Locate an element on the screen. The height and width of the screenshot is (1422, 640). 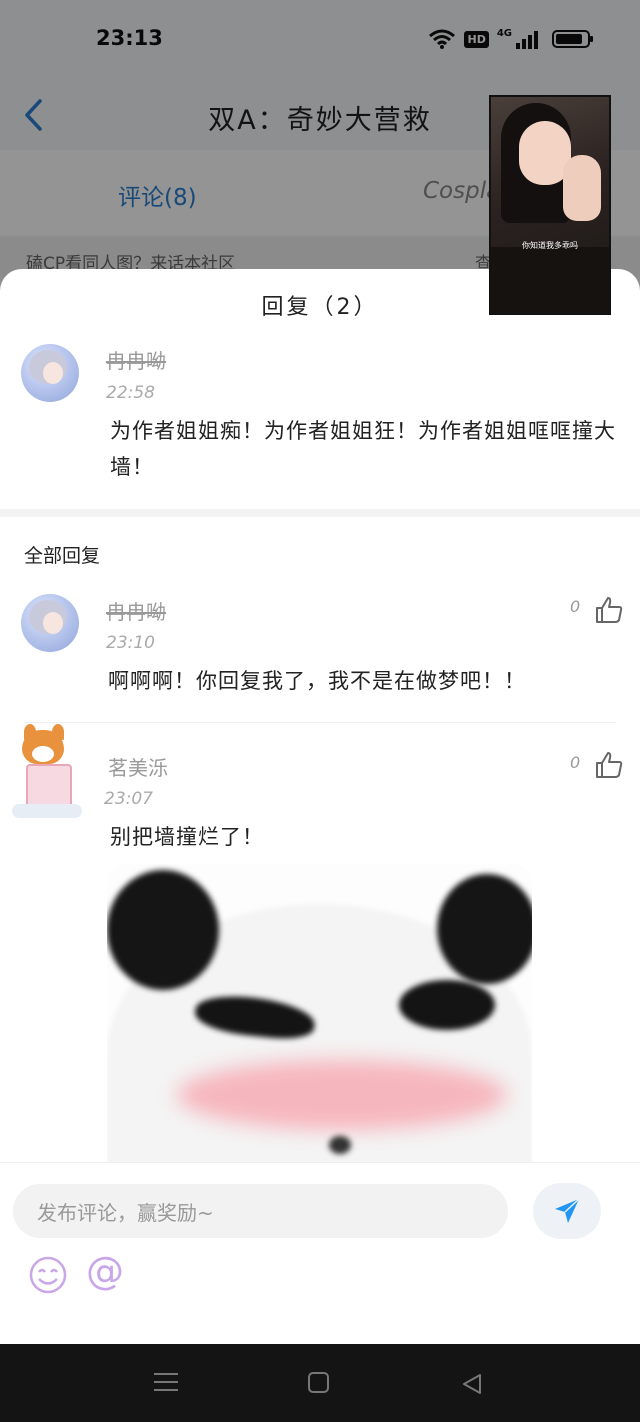
comment-text: 为作者姐姐痴！为作者姐姐狂！为作者姐姐哐哐撞大墙！ is located at coordinates (363, 449).